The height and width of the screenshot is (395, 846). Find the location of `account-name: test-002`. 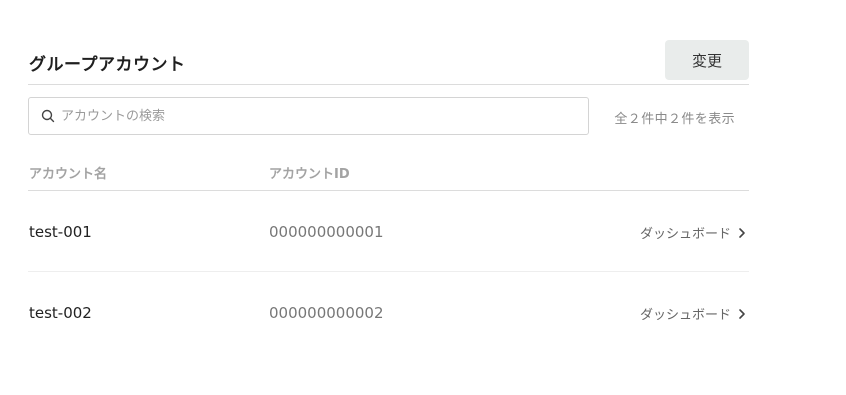

account-name: test-002 is located at coordinates (60, 313).